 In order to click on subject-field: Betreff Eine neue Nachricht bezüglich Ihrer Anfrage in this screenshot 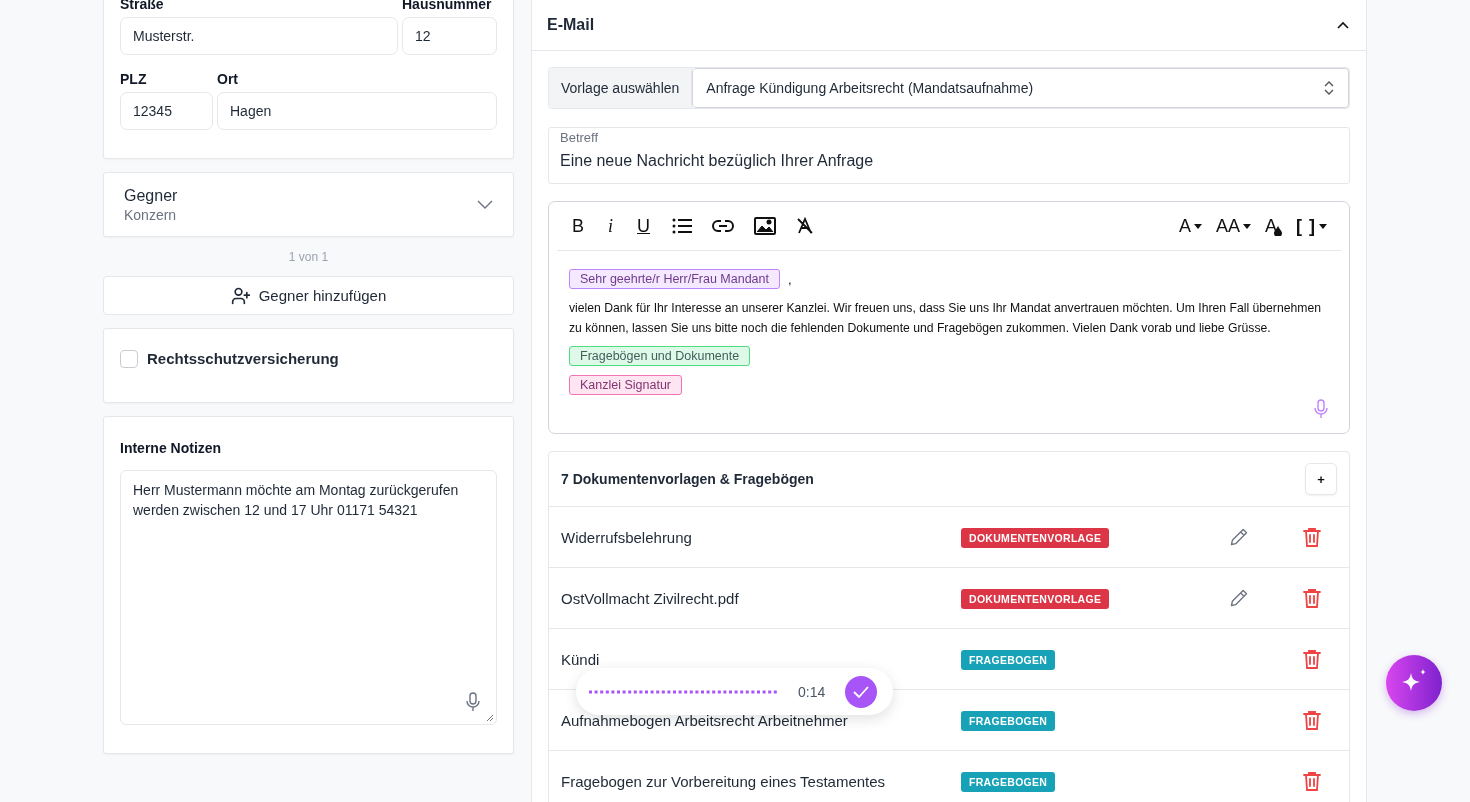, I will do `click(949, 155)`.